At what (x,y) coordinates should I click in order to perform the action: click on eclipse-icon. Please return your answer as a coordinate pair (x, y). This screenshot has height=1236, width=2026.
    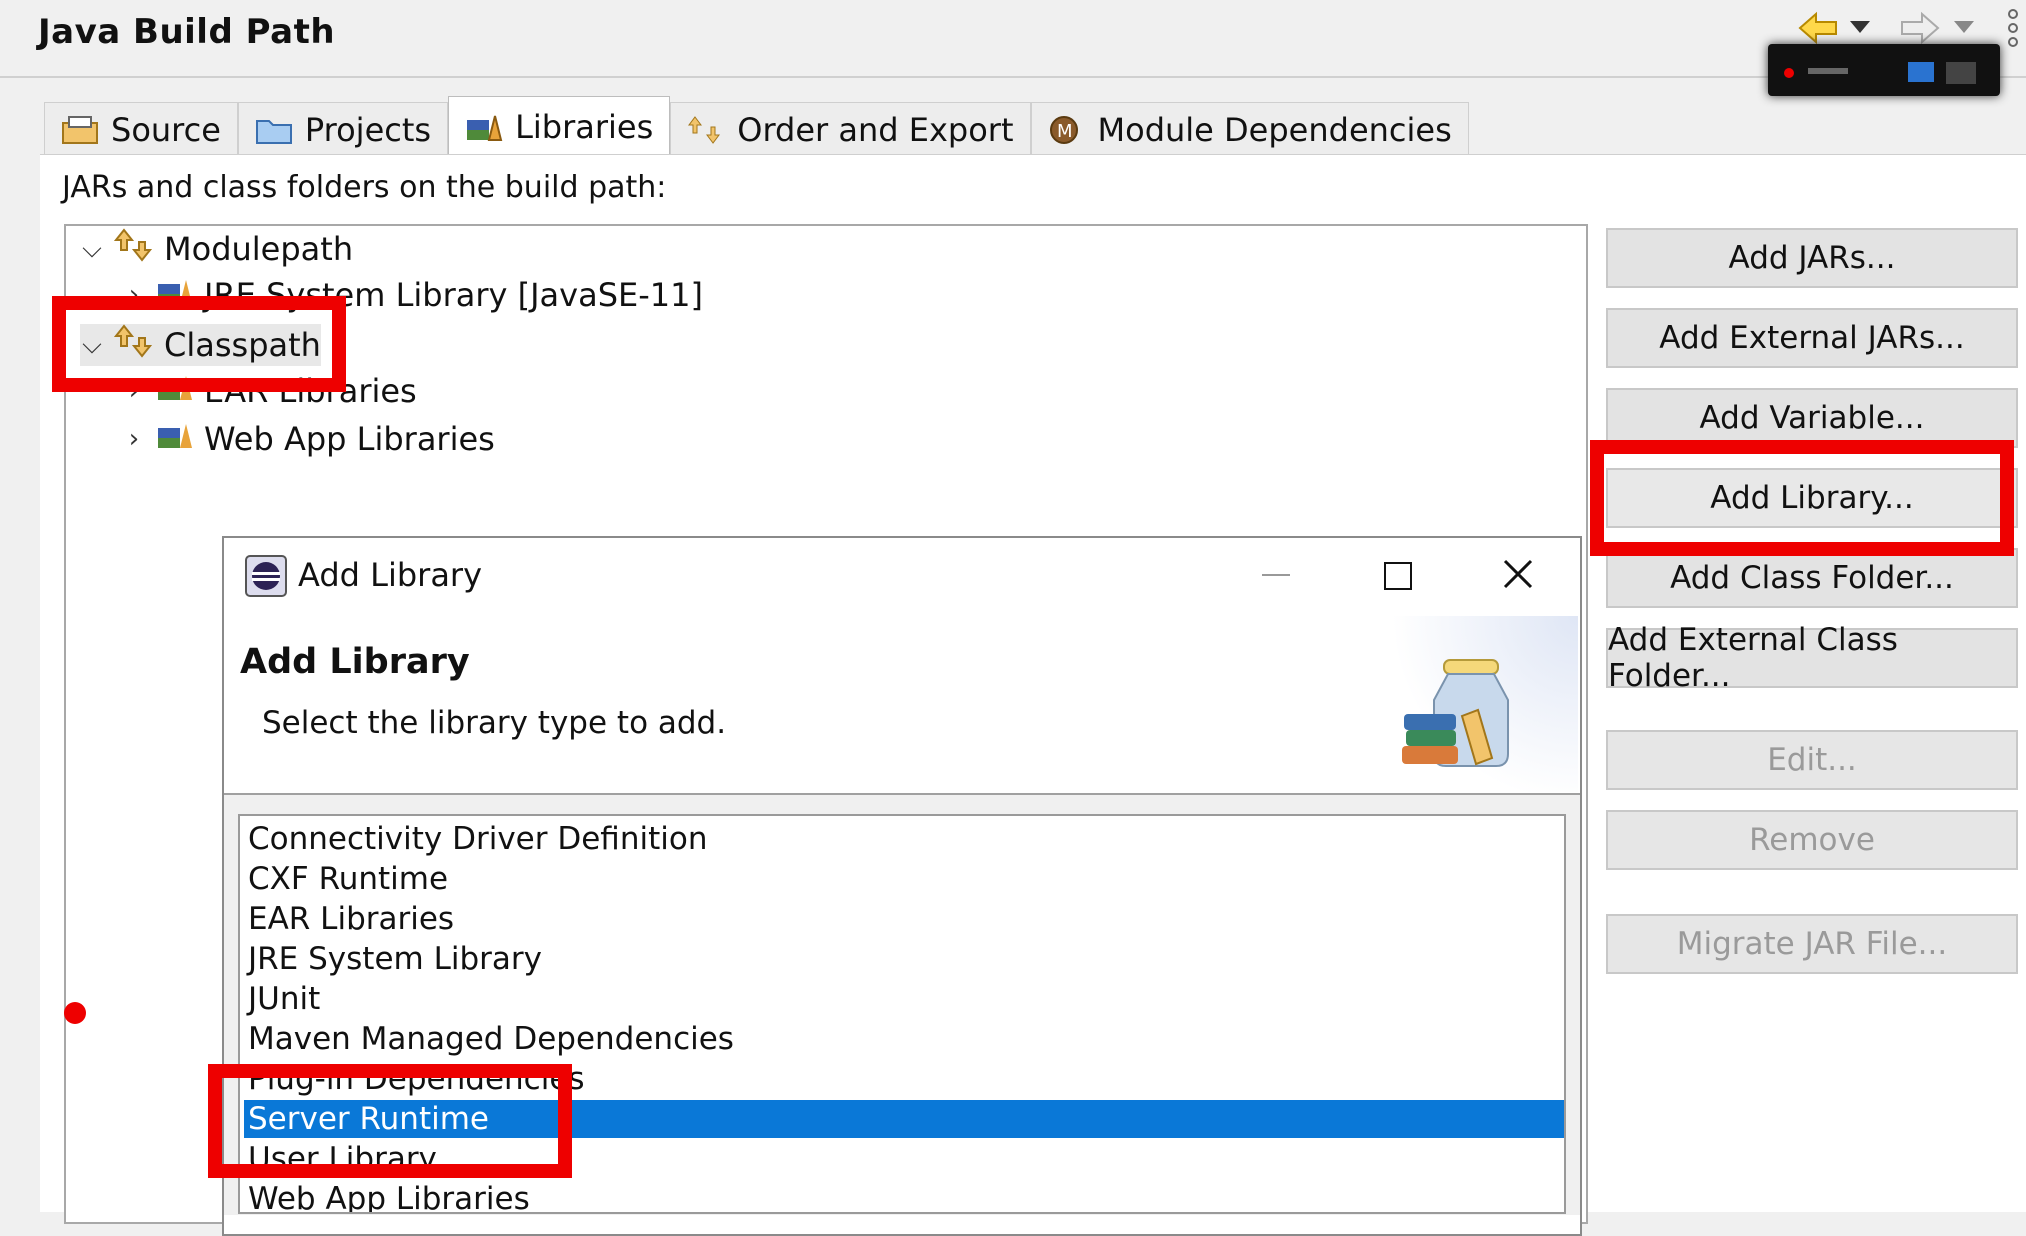
    Looking at the image, I should click on (266, 578).